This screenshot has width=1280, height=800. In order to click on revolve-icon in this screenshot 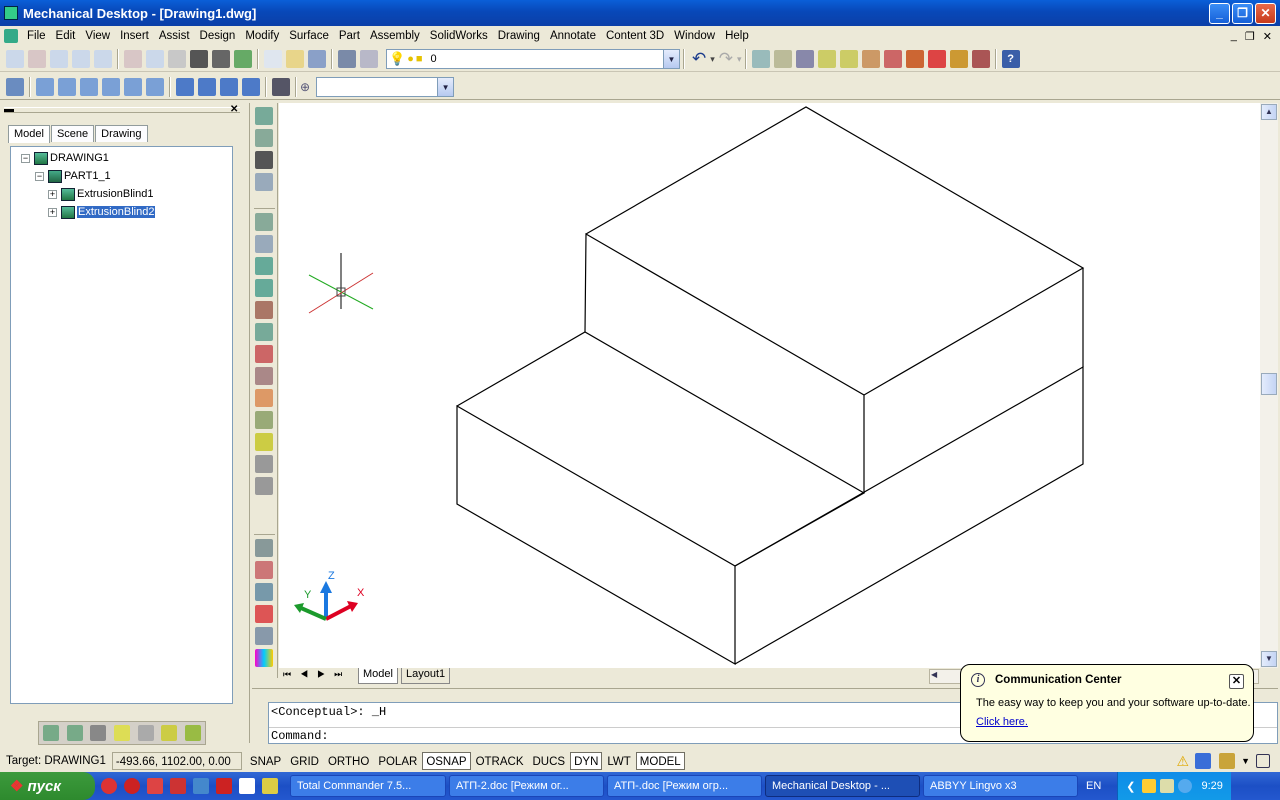, I will do `click(264, 244)`.